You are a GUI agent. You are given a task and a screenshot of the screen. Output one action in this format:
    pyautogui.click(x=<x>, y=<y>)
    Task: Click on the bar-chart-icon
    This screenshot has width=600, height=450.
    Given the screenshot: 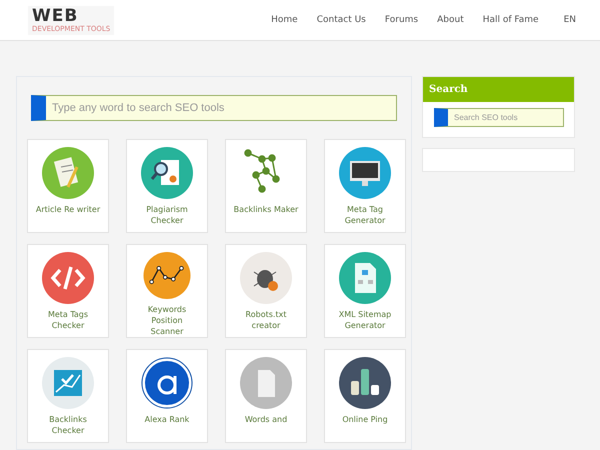 What is the action you would take?
    pyautogui.click(x=365, y=383)
    